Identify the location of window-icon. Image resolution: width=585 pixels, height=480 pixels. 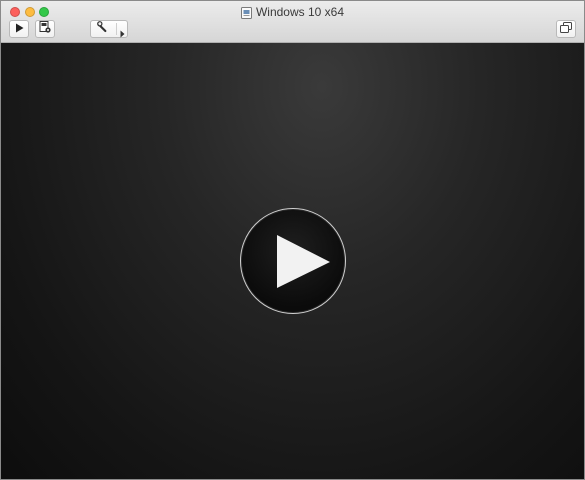
(566, 29).